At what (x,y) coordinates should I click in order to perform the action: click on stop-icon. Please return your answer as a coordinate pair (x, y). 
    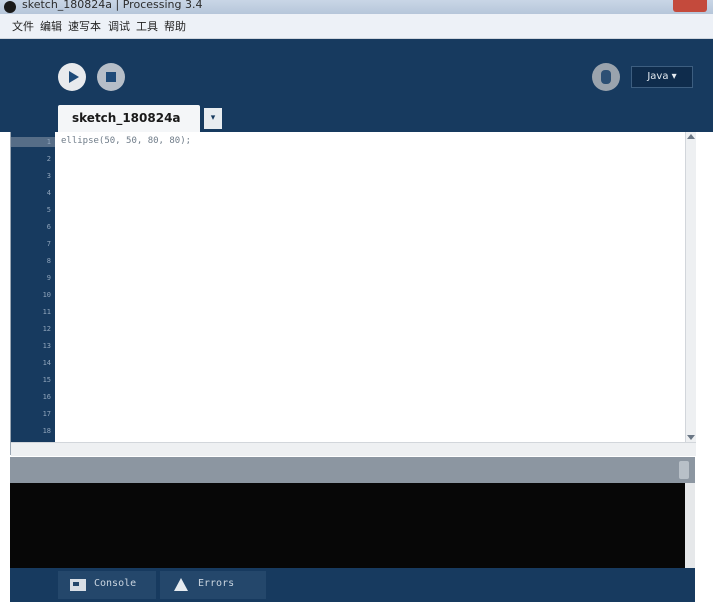
    Looking at the image, I should click on (111, 77).